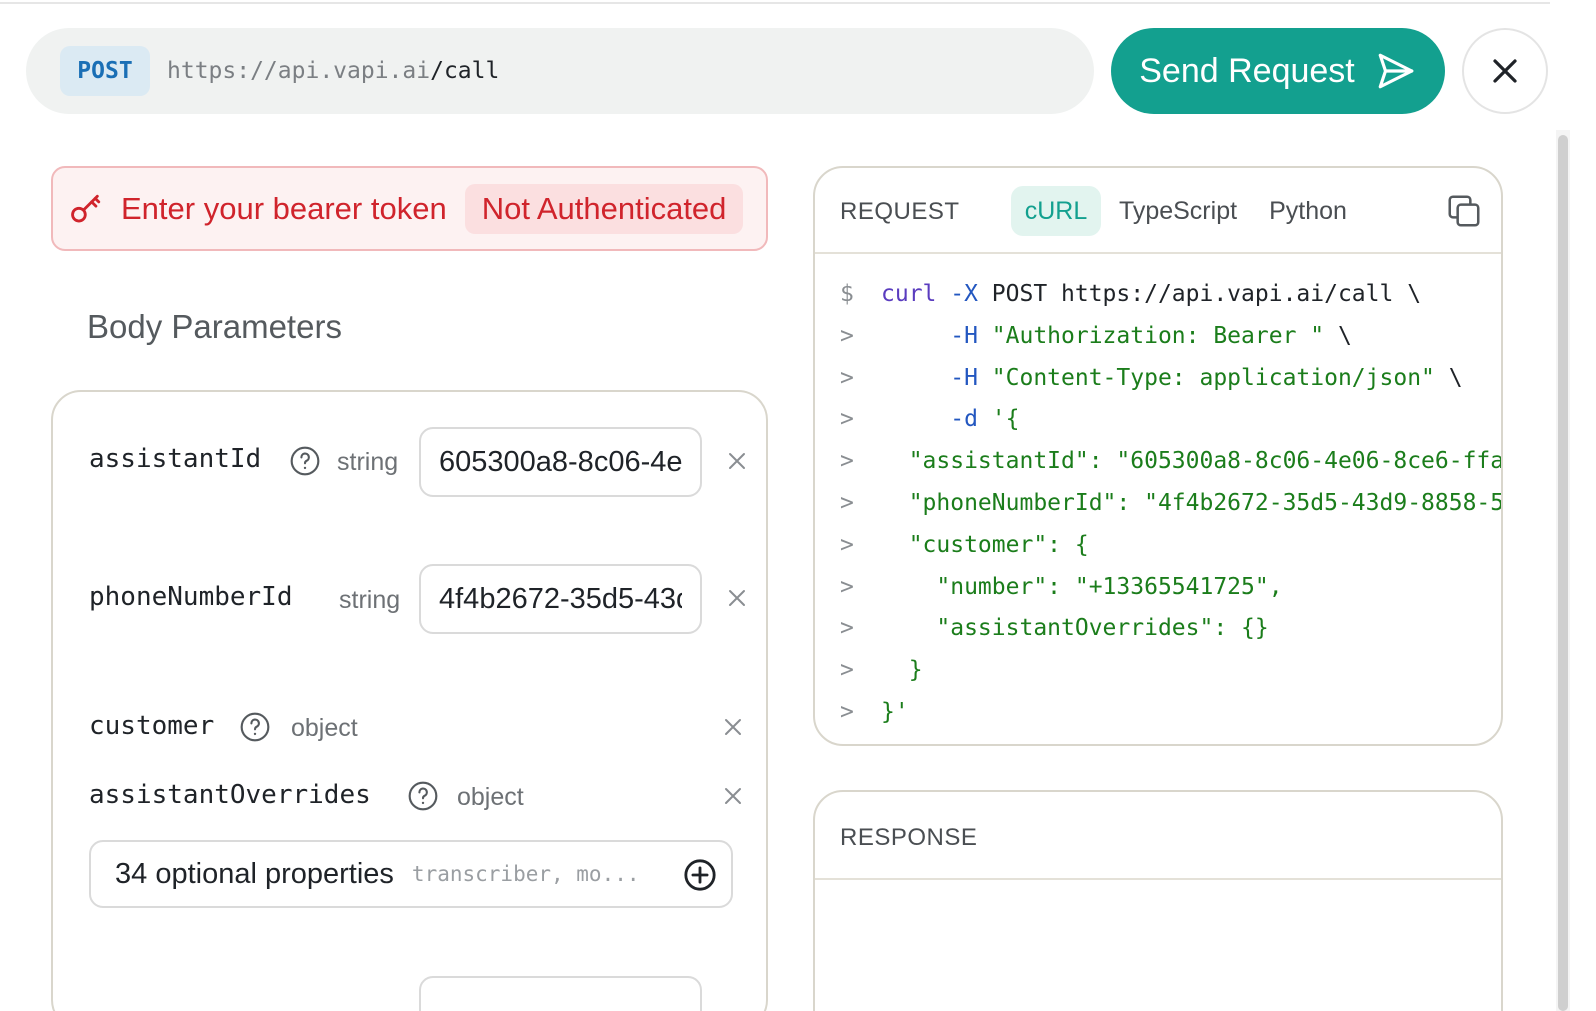 This screenshot has width=1596, height=1011. I want to click on code-line: $ curl -X POST https://api.vapi.ai/call \, so click(1158, 295).